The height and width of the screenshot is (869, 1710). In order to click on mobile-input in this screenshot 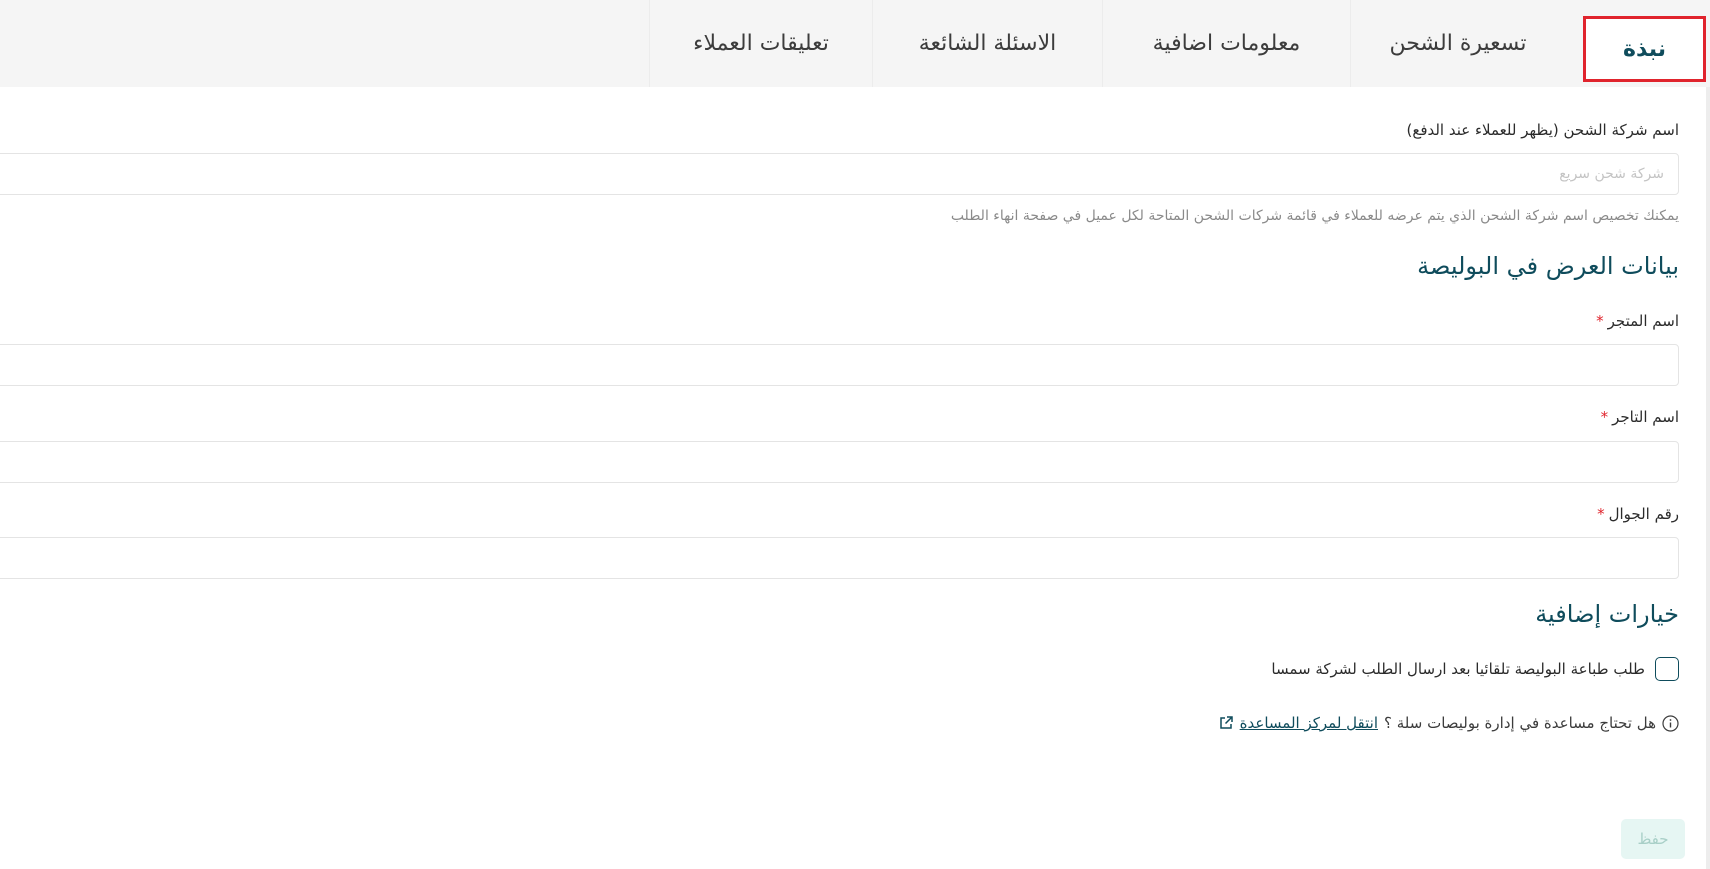, I will do `click(839, 558)`.